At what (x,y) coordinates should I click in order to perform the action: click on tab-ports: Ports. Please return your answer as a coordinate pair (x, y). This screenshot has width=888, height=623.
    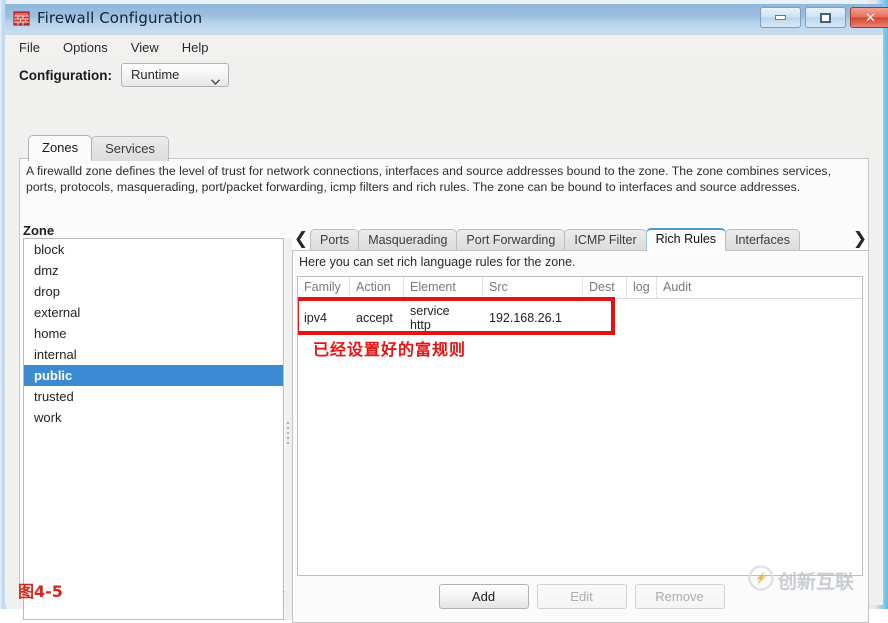
    Looking at the image, I should click on (335, 240).